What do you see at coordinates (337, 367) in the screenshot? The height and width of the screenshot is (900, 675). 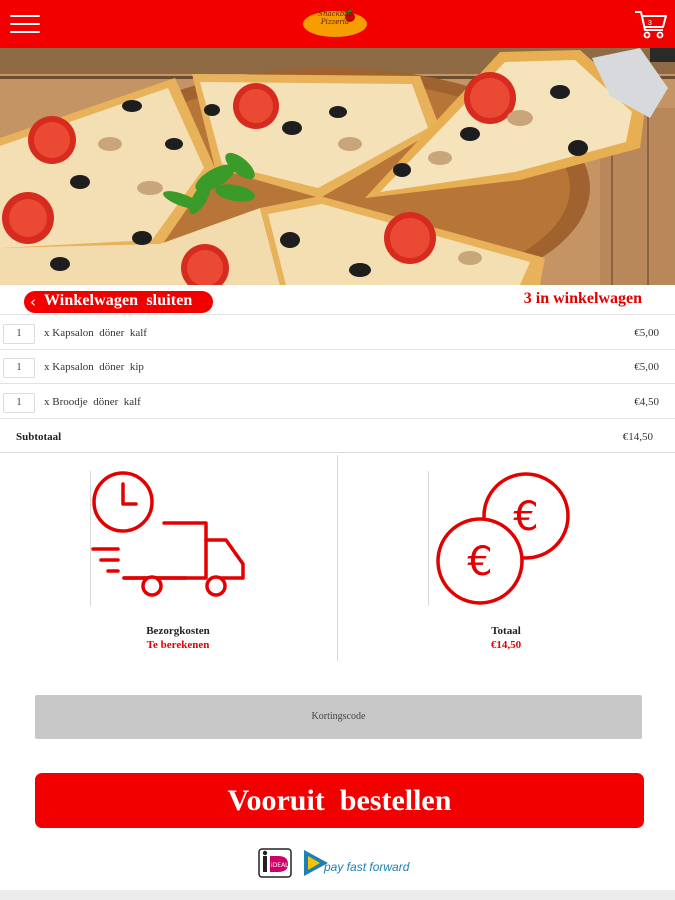 I see `cart-line-item: 1 x Kapsalon döner kip €5,00` at bounding box center [337, 367].